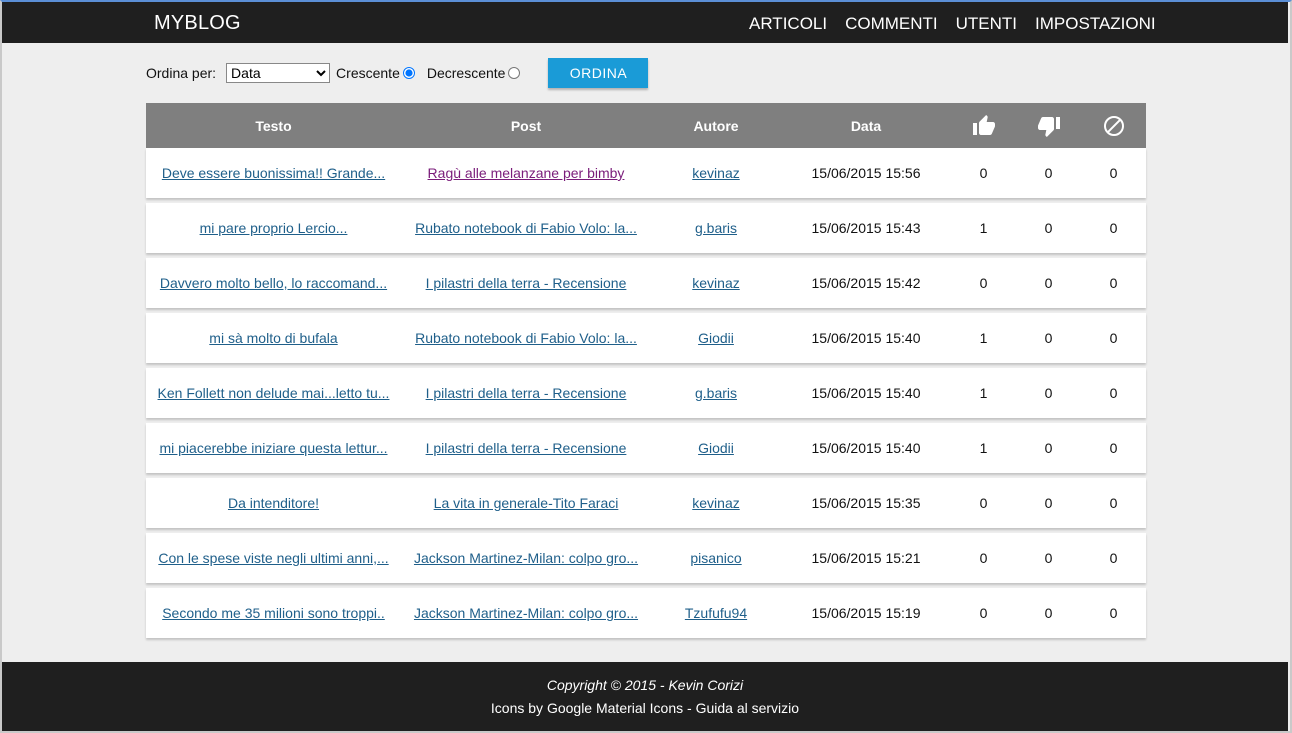  Describe the element at coordinates (716, 126) in the screenshot. I see `header-author: Autore` at that location.